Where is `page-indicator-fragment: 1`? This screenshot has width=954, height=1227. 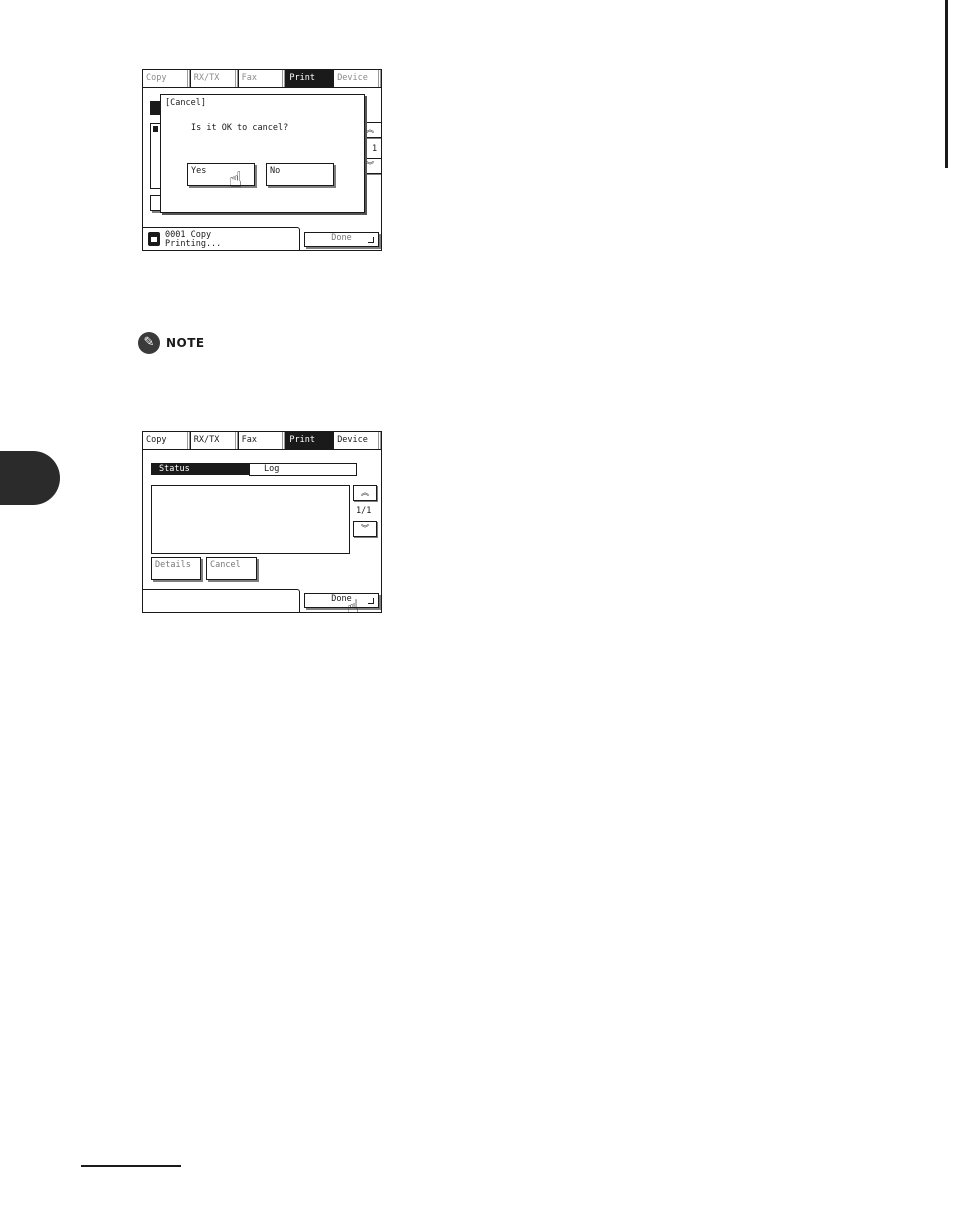
page-indicator-fragment: 1 is located at coordinates (375, 149).